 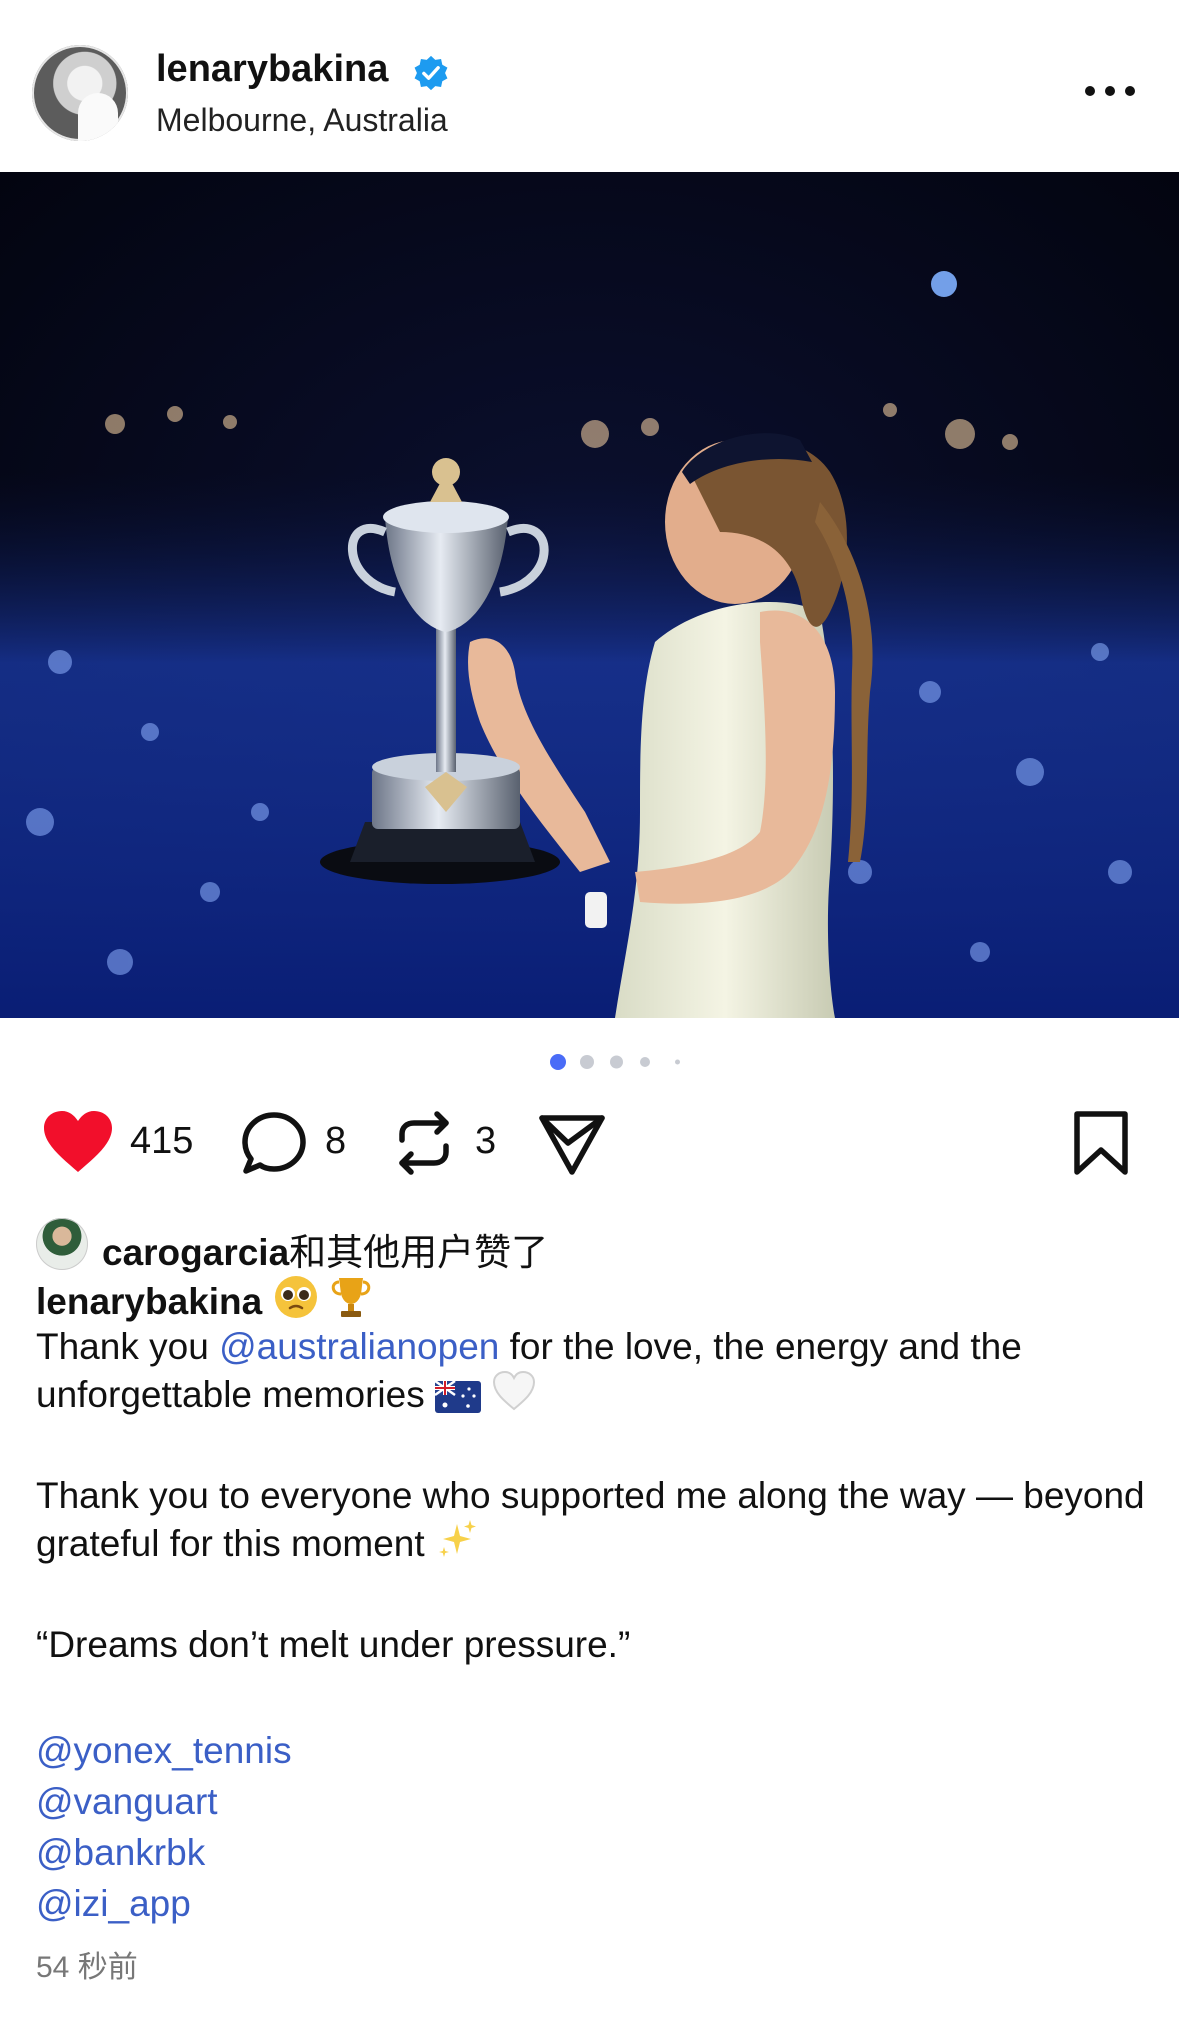 I want to click on comment-count: 8, so click(x=335, y=1141).